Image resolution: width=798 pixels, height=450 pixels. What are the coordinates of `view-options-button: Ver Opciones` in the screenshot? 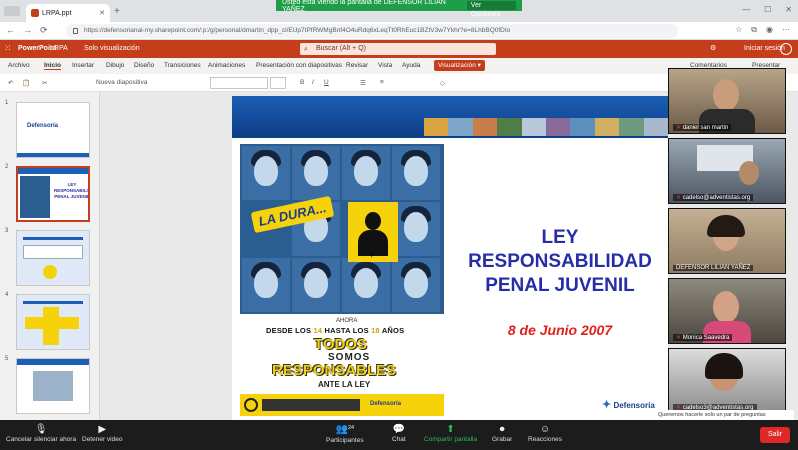 It's located at (491, 9).